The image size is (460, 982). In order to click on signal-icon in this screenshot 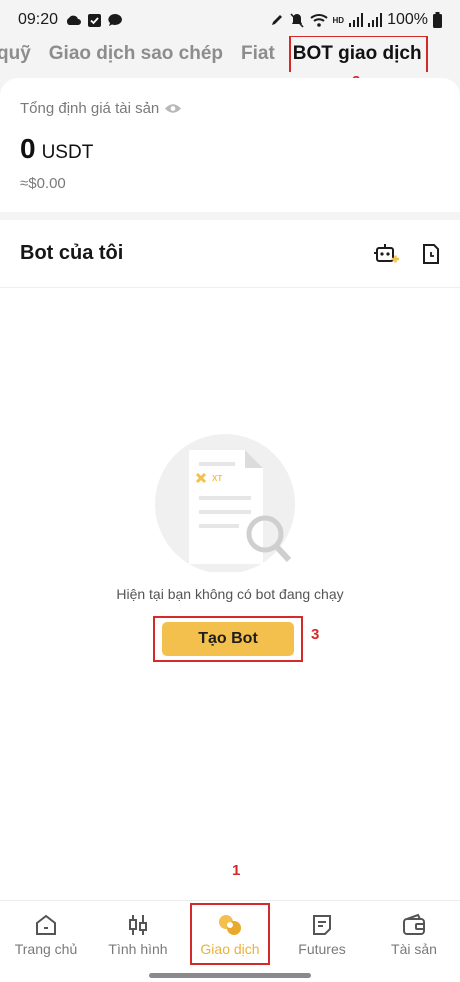, I will do `click(356, 20)`.